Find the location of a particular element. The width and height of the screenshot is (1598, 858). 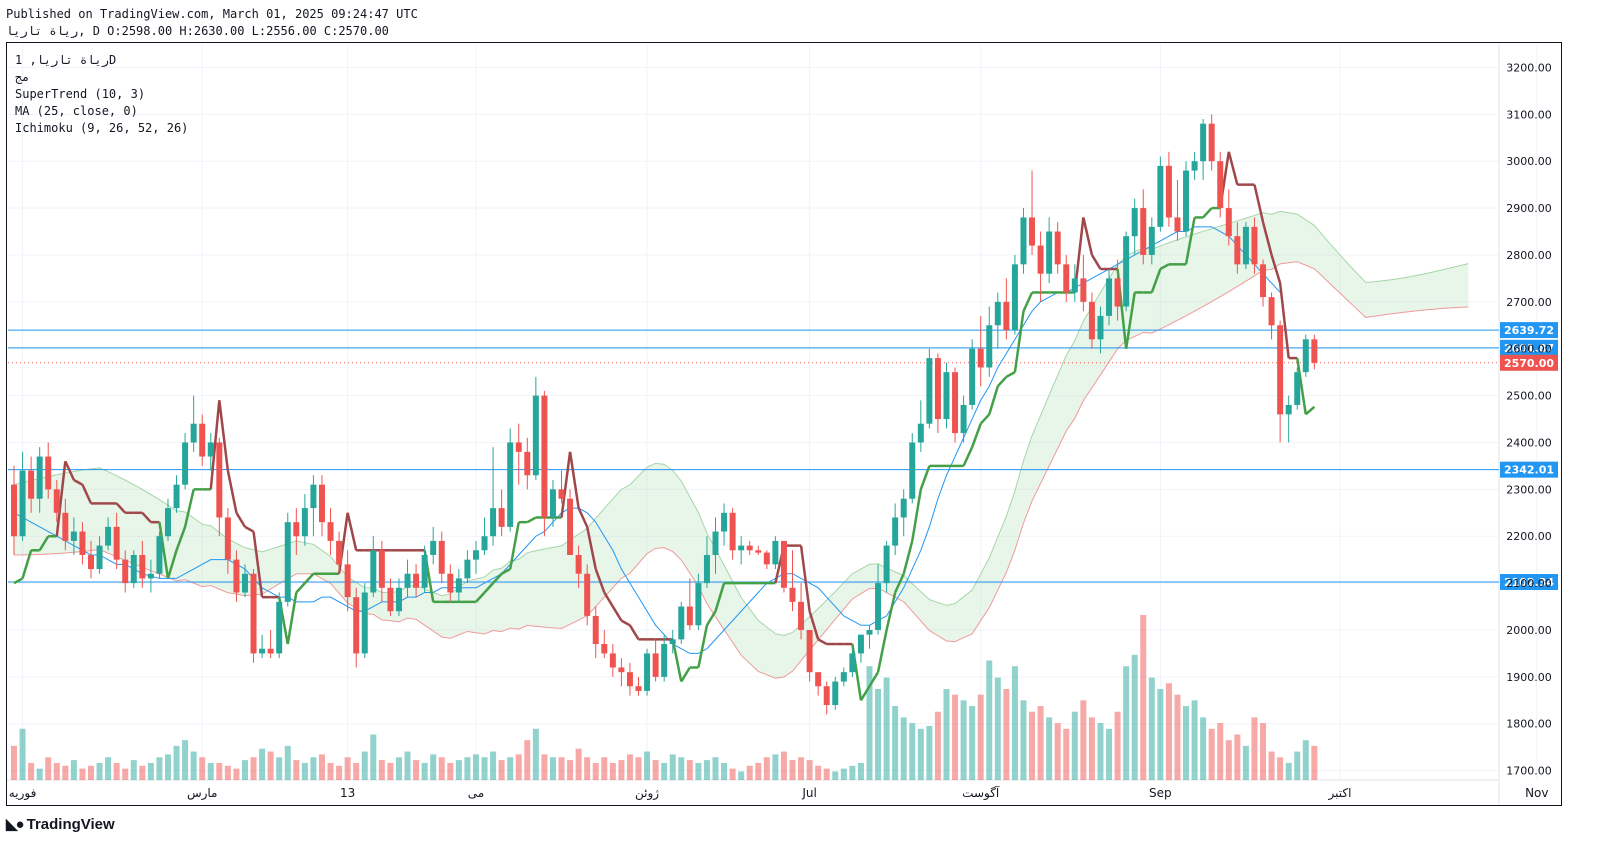

legend-symbol: رياة تاريا, 1D is located at coordinates (66, 60).